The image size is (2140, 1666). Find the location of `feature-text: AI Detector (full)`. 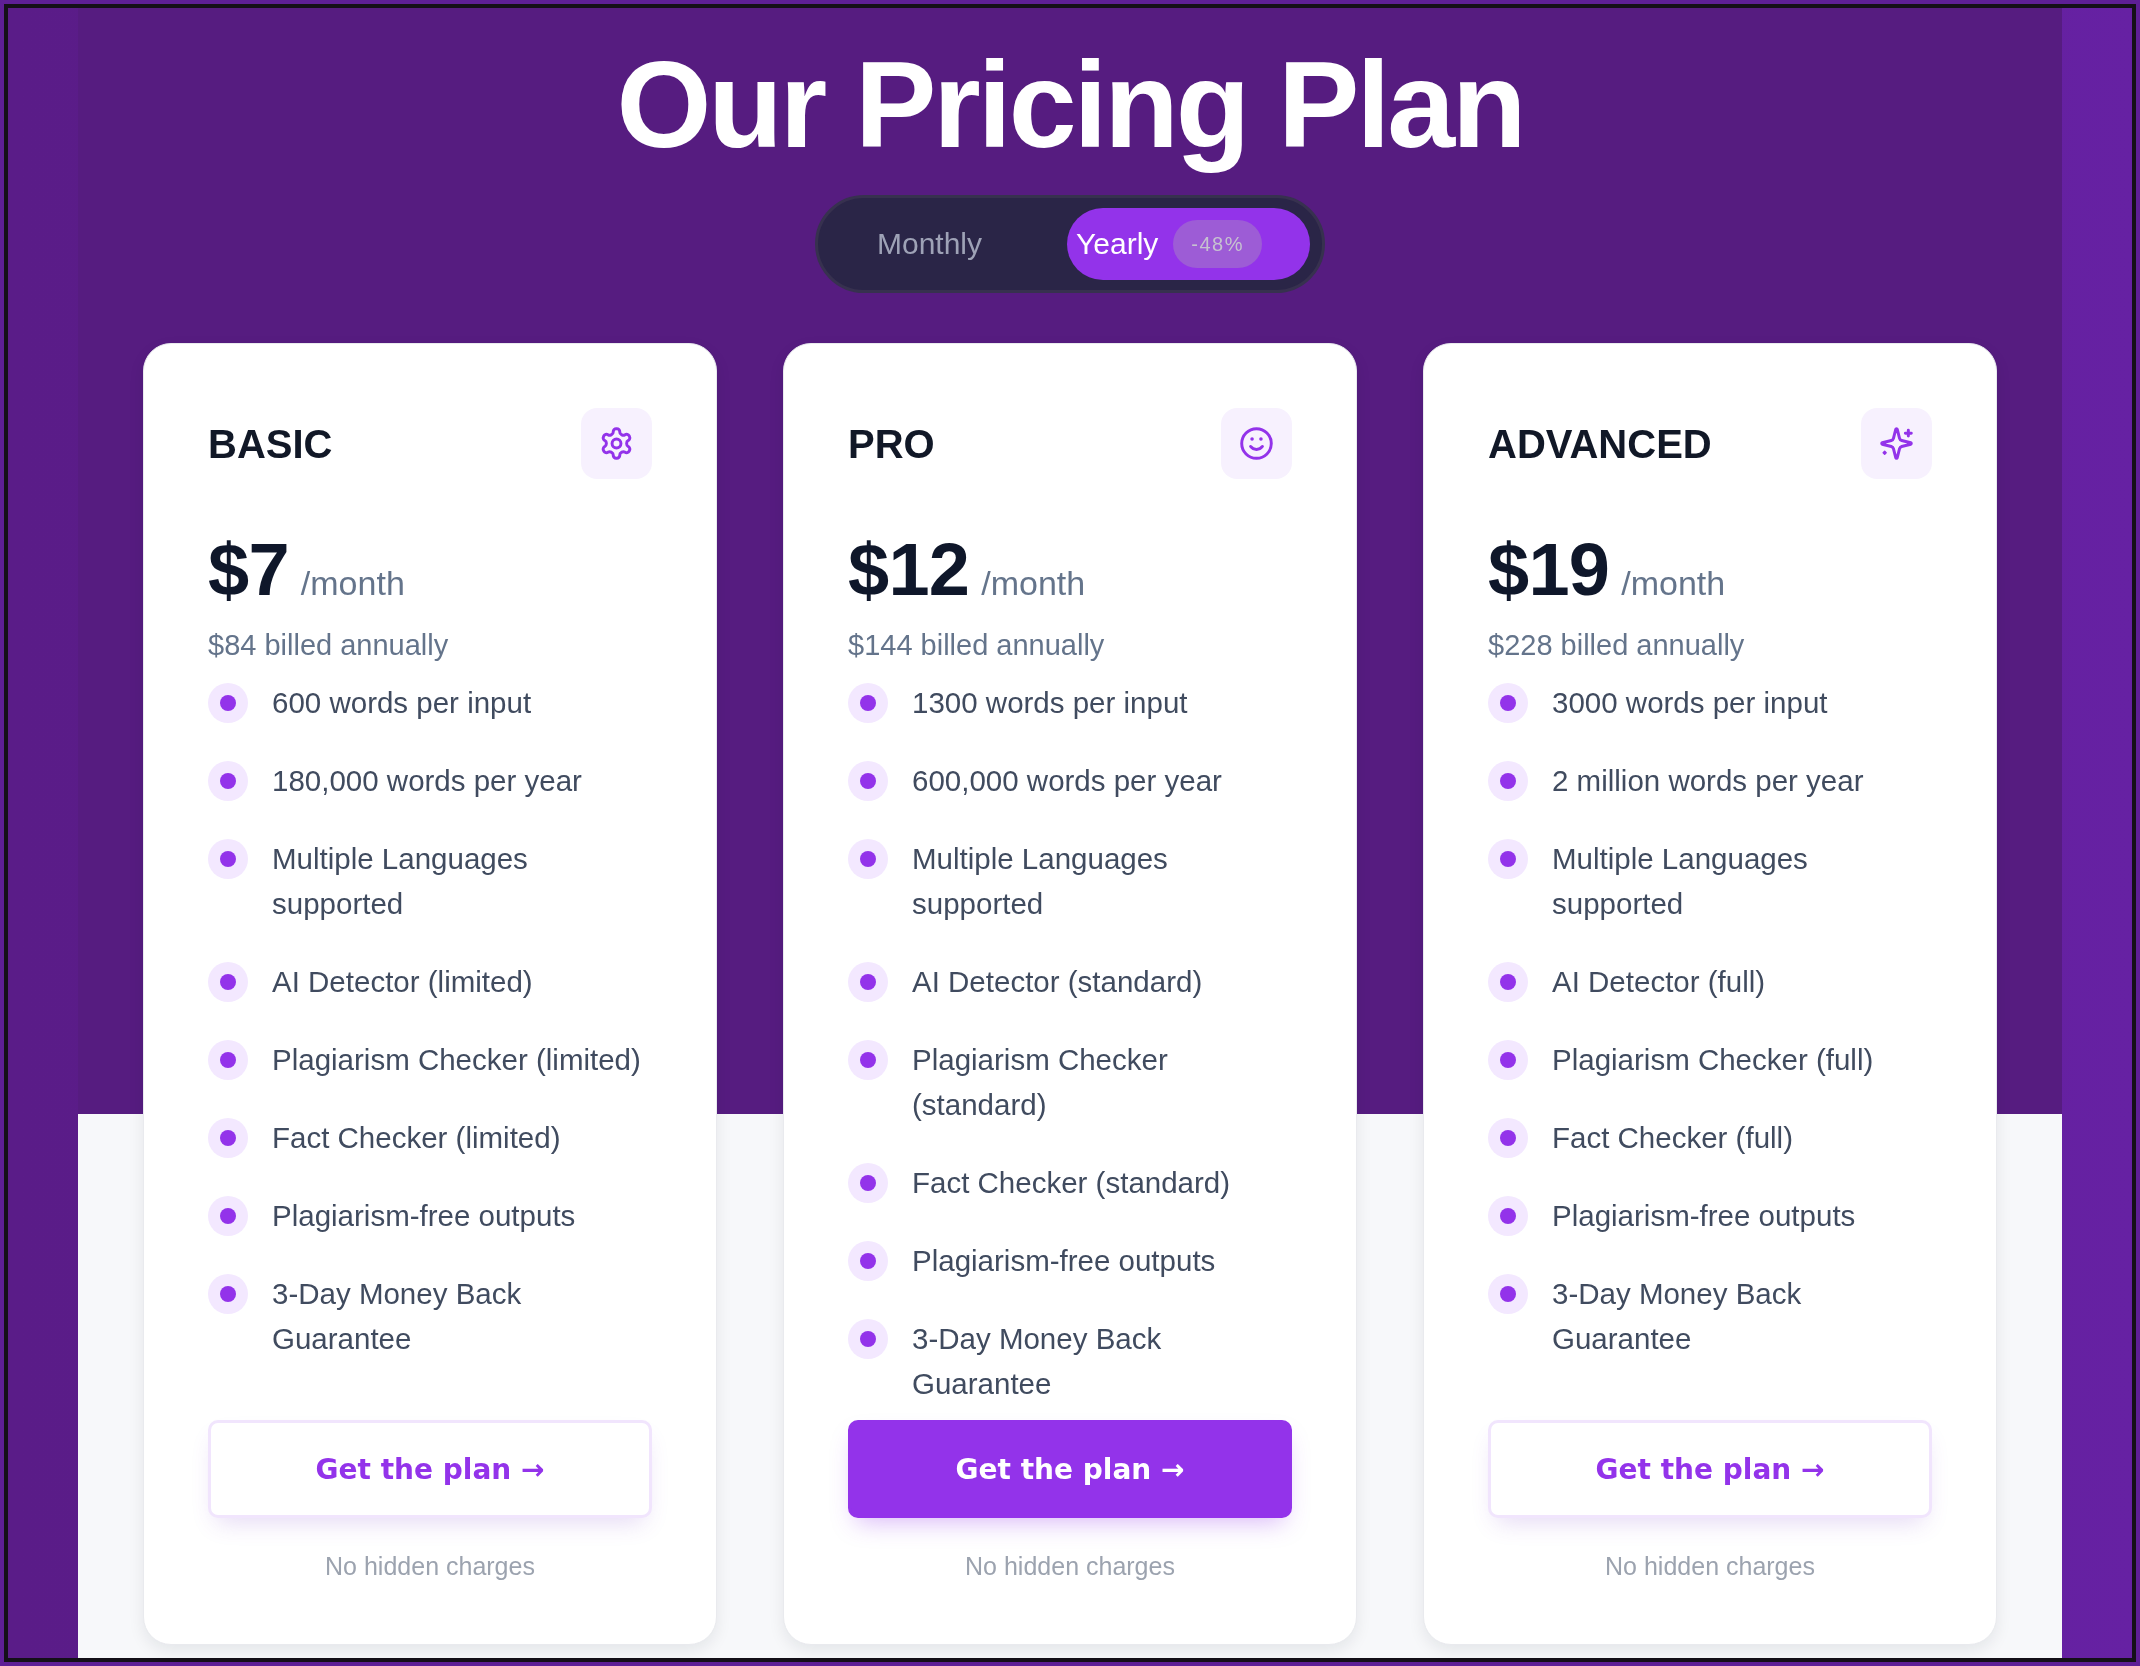

feature-text: AI Detector (full) is located at coordinates (1659, 982).